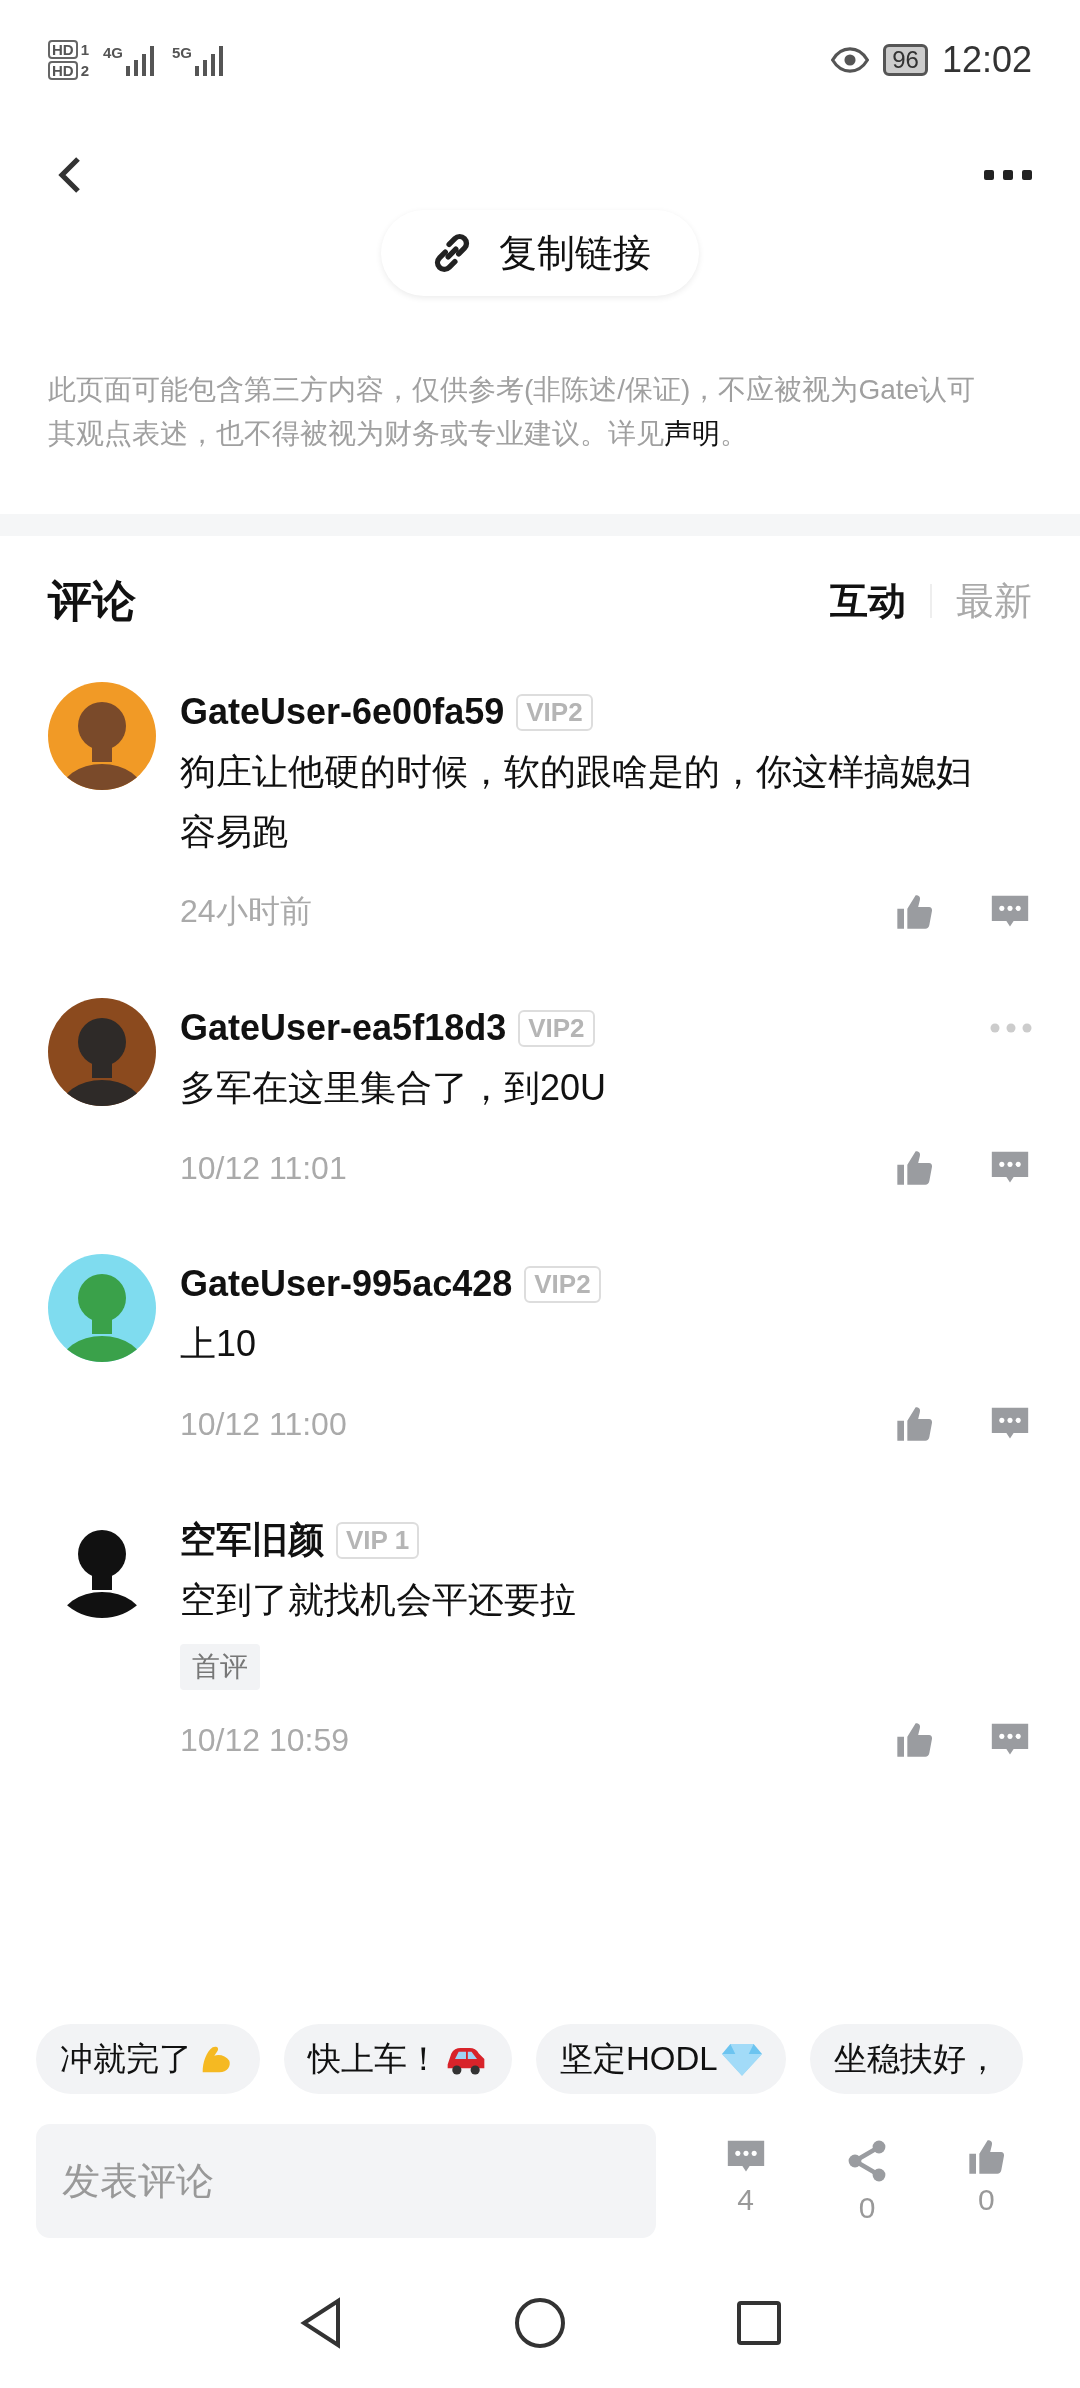 This screenshot has height=2388, width=1080. What do you see at coordinates (905, 60) in the screenshot?
I see `battery-level: 96` at bounding box center [905, 60].